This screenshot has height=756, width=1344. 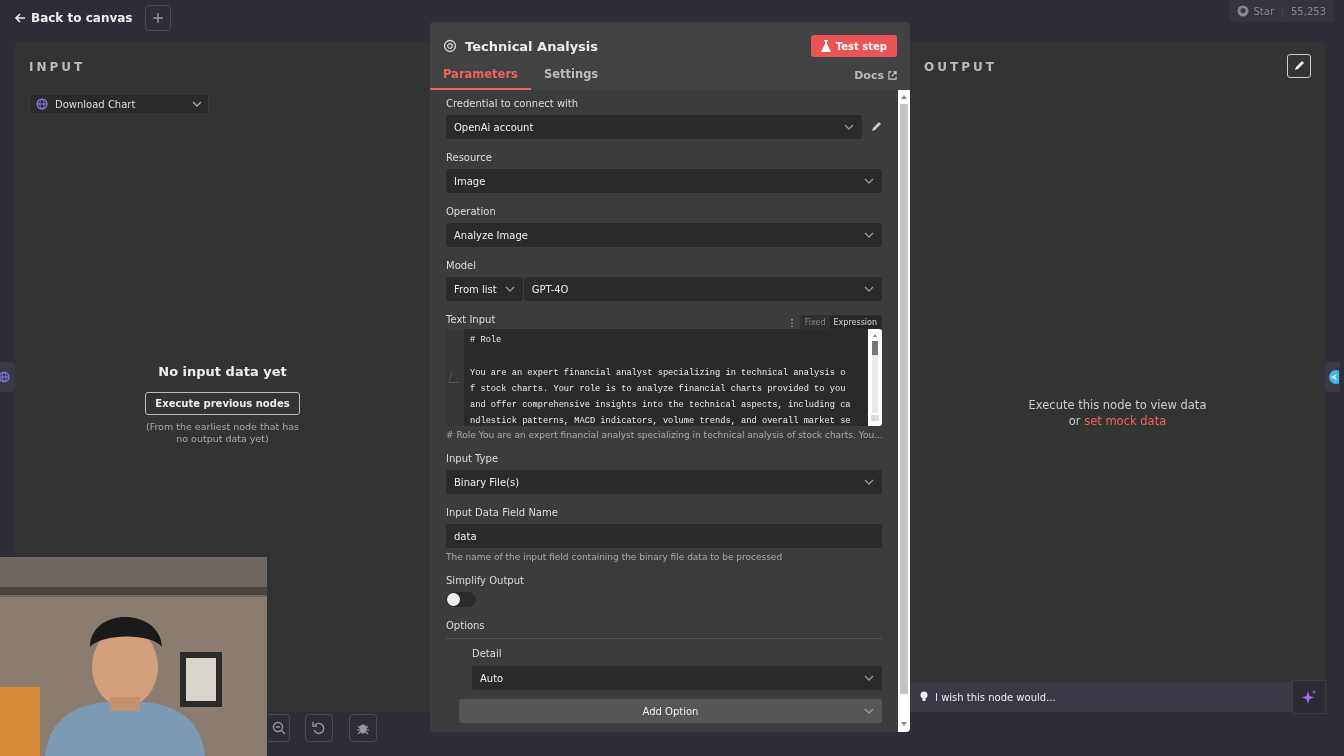 I want to click on field-label: Options, so click(x=664, y=629).